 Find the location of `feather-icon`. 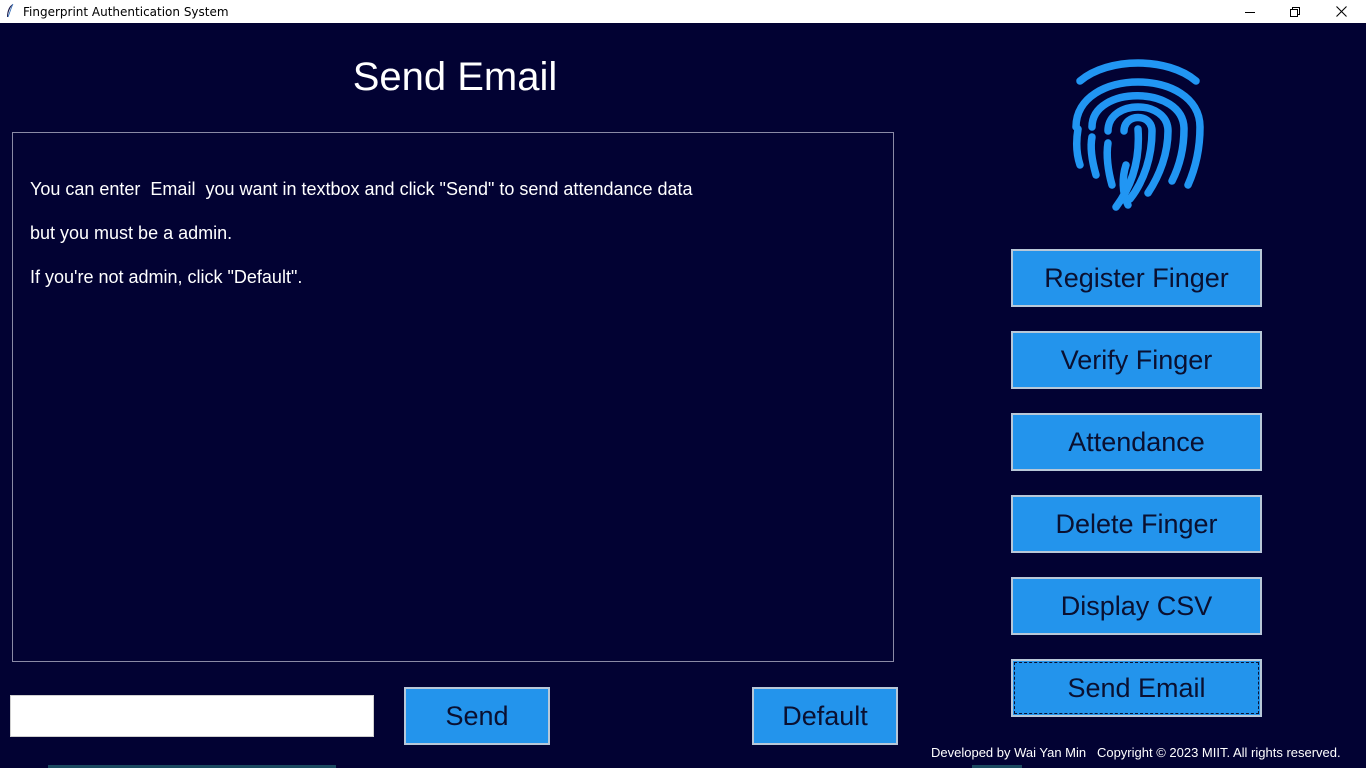

feather-icon is located at coordinates (10, 10).